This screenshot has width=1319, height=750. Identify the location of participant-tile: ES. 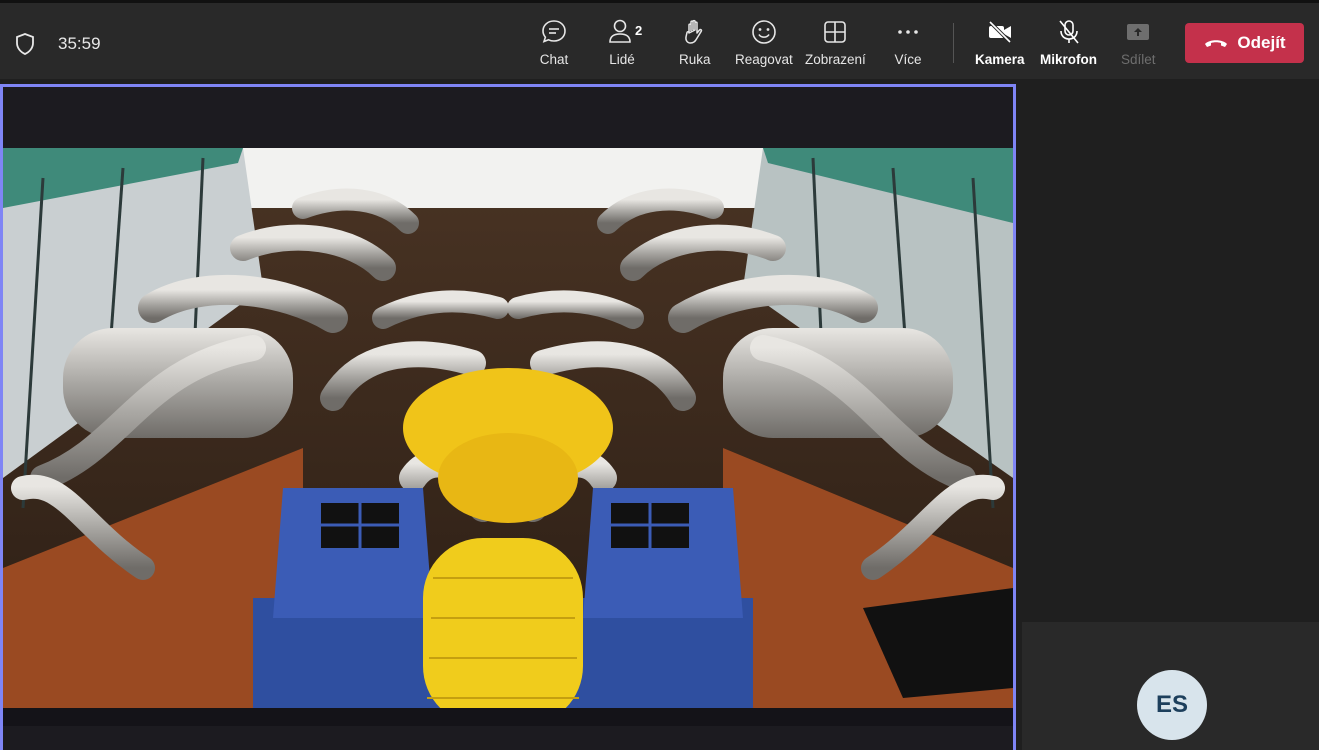
(1170, 686).